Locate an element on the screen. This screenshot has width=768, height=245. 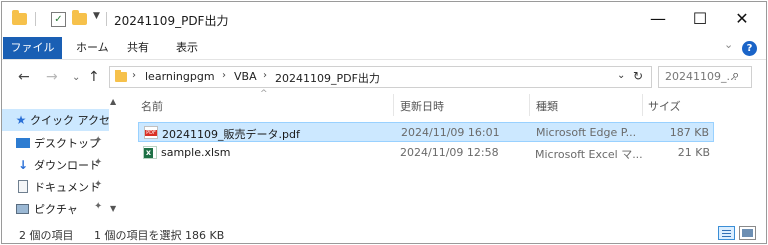
search-icon: ⌕ is located at coordinates (735, 75).